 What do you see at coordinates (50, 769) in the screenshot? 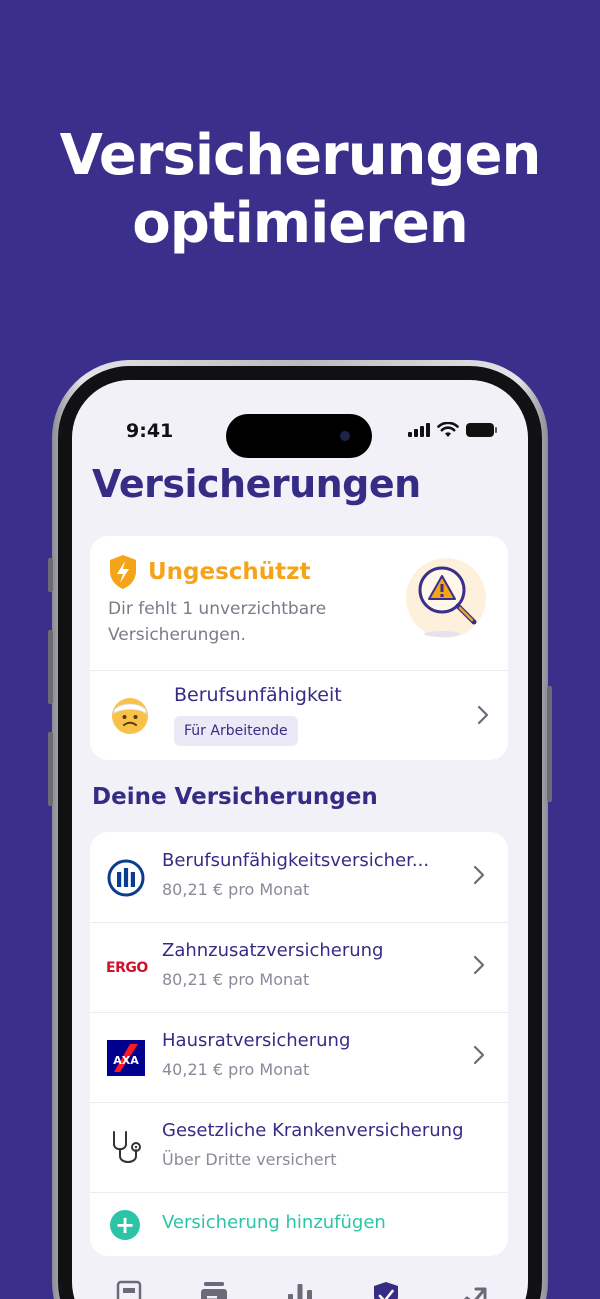
I see `volume-down-button` at bounding box center [50, 769].